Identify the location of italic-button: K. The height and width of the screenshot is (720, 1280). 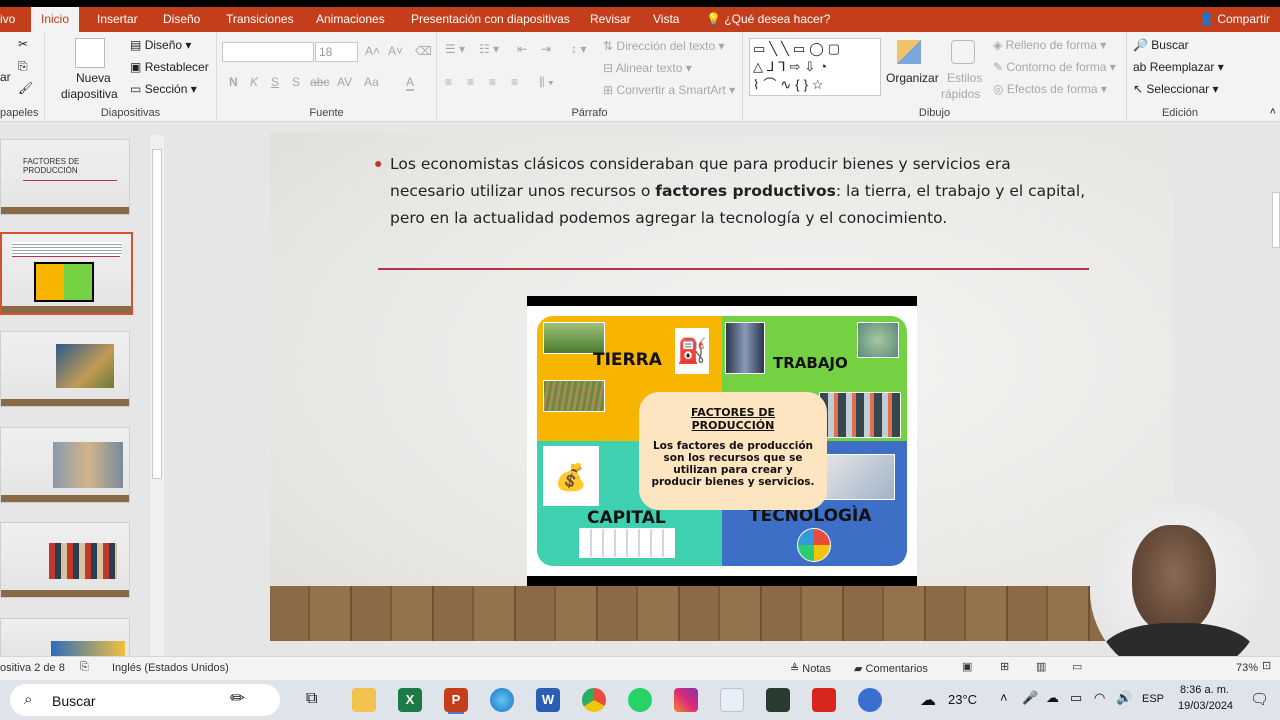
(254, 82).